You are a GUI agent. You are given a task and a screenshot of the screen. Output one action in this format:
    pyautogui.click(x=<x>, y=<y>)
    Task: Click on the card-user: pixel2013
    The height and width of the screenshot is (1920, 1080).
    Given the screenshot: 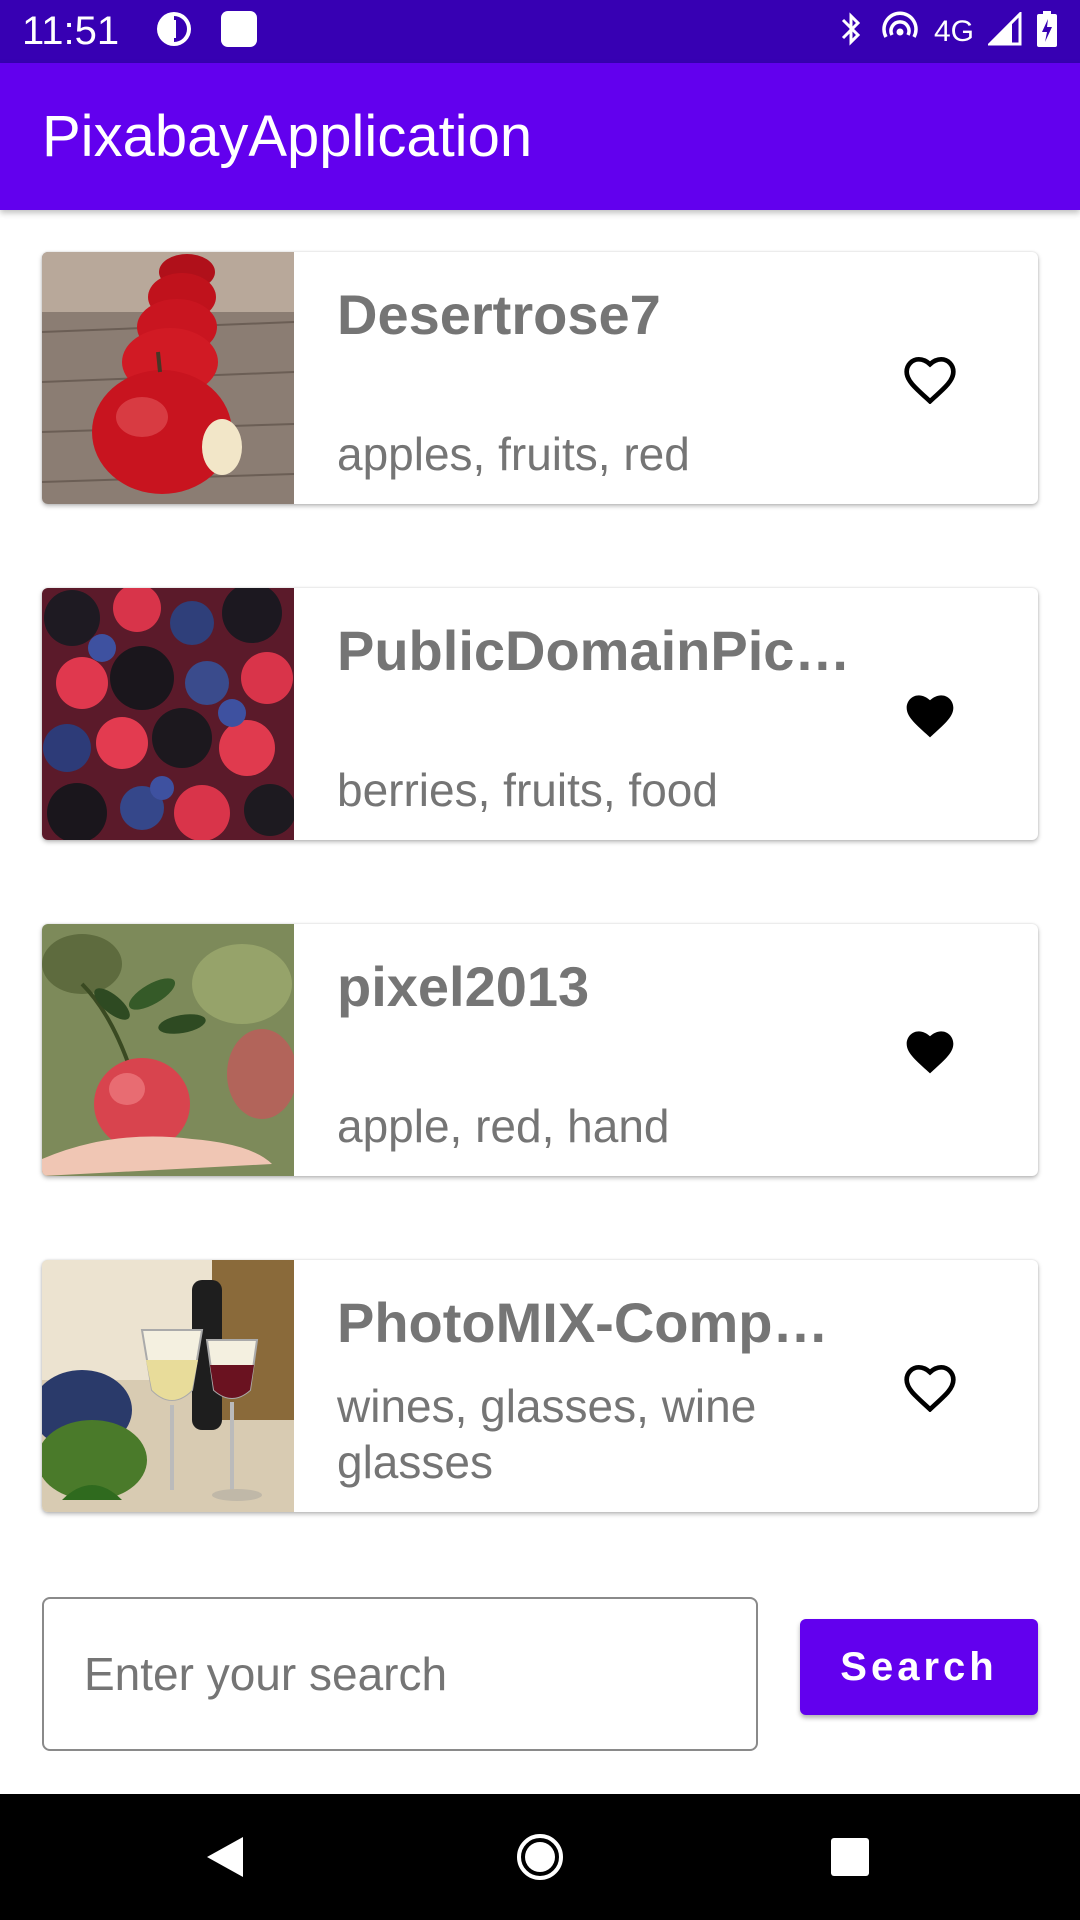 What is the action you would take?
    pyautogui.click(x=463, y=986)
    